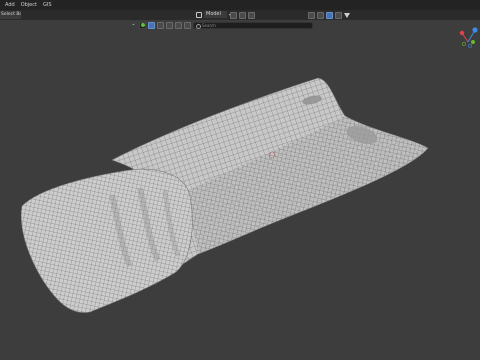 The width and height of the screenshot is (480, 360). What do you see at coordinates (29, 5) in the screenshot?
I see `menu-object: Object` at bounding box center [29, 5].